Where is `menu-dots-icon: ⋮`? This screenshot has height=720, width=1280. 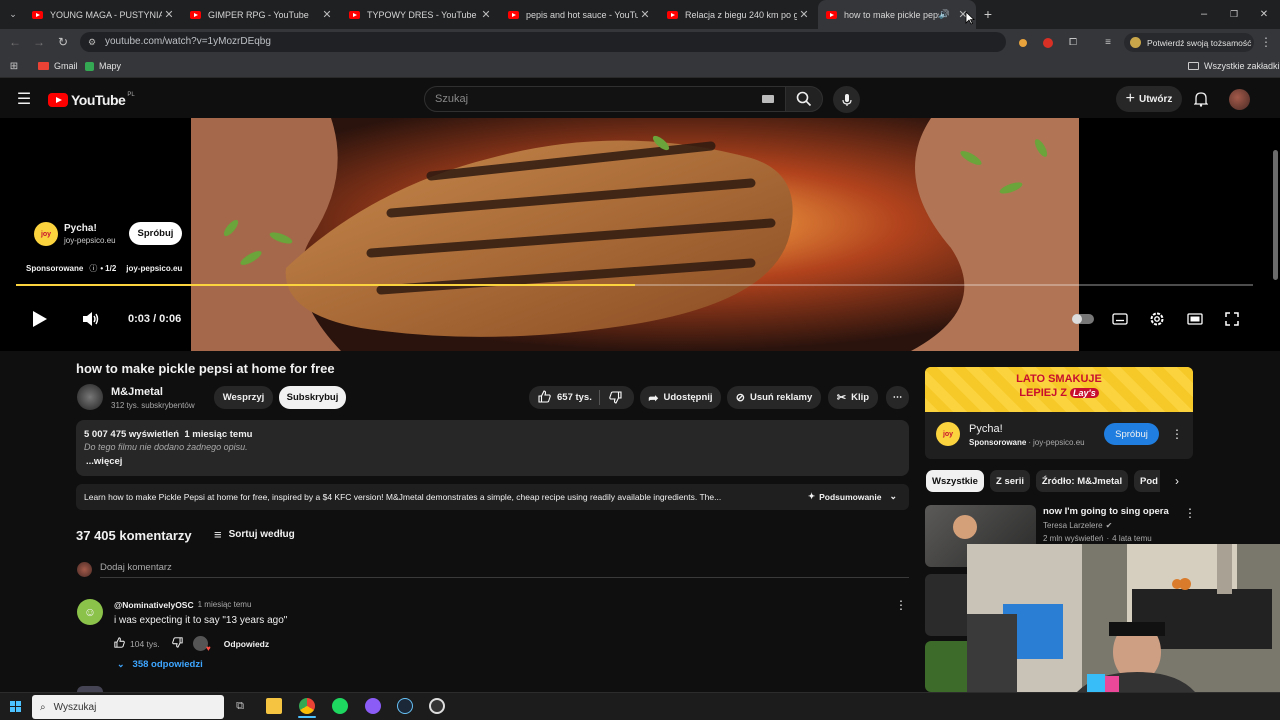
menu-dots-icon: ⋮ is located at coordinates (1266, 42).